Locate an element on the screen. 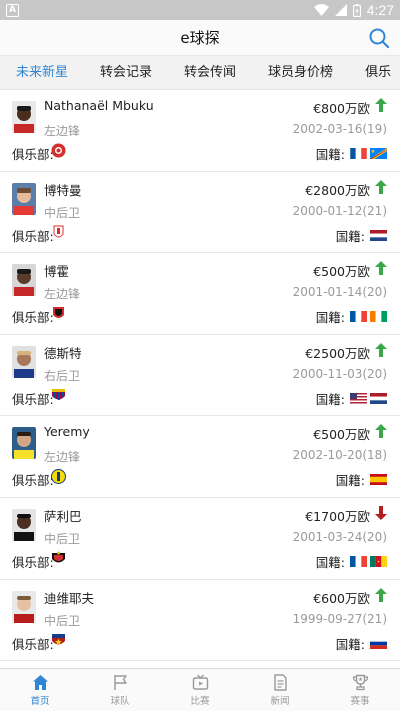  player-name: 博特曼 is located at coordinates (63, 190).